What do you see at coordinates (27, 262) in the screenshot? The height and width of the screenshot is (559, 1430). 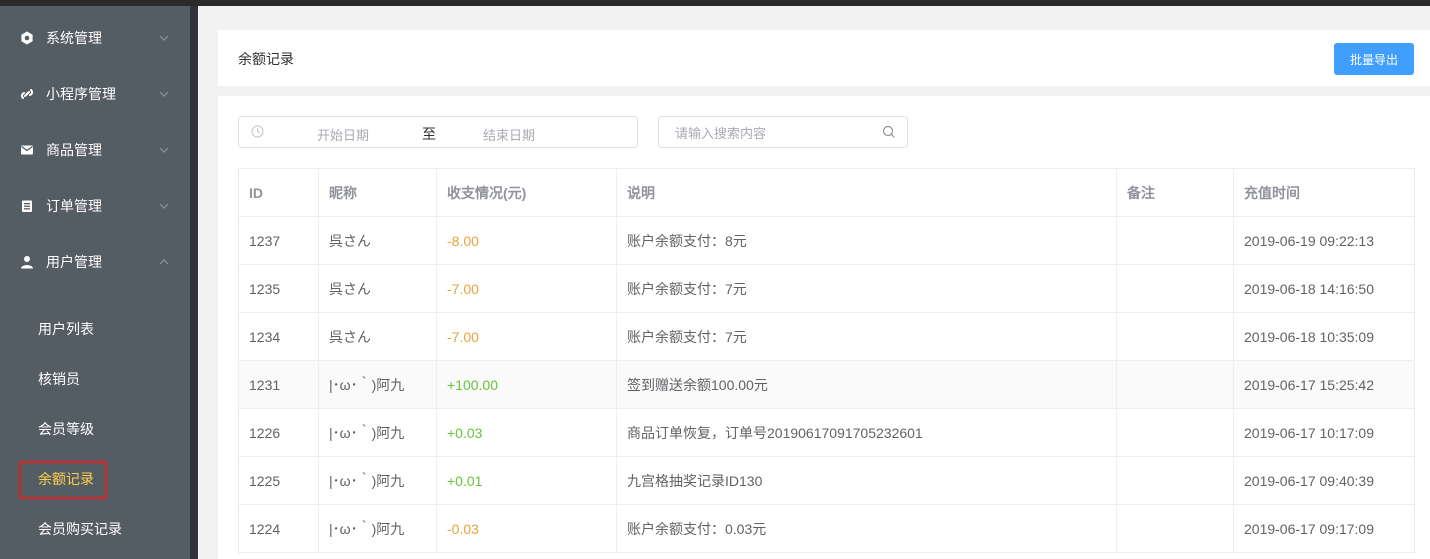 I see `user-icon` at bounding box center [27, 262].